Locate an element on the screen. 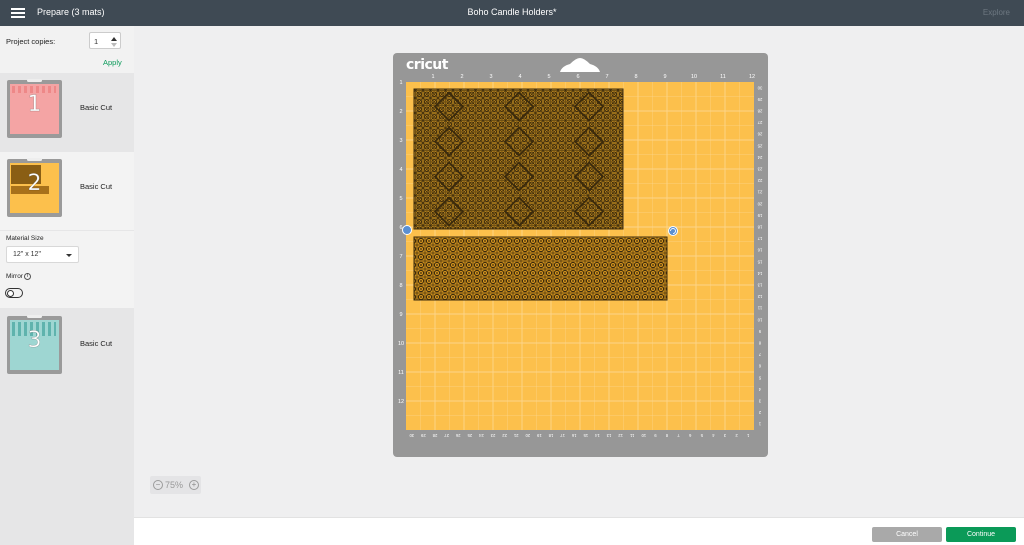  info-icon: i is located at coordinates (27, 276).